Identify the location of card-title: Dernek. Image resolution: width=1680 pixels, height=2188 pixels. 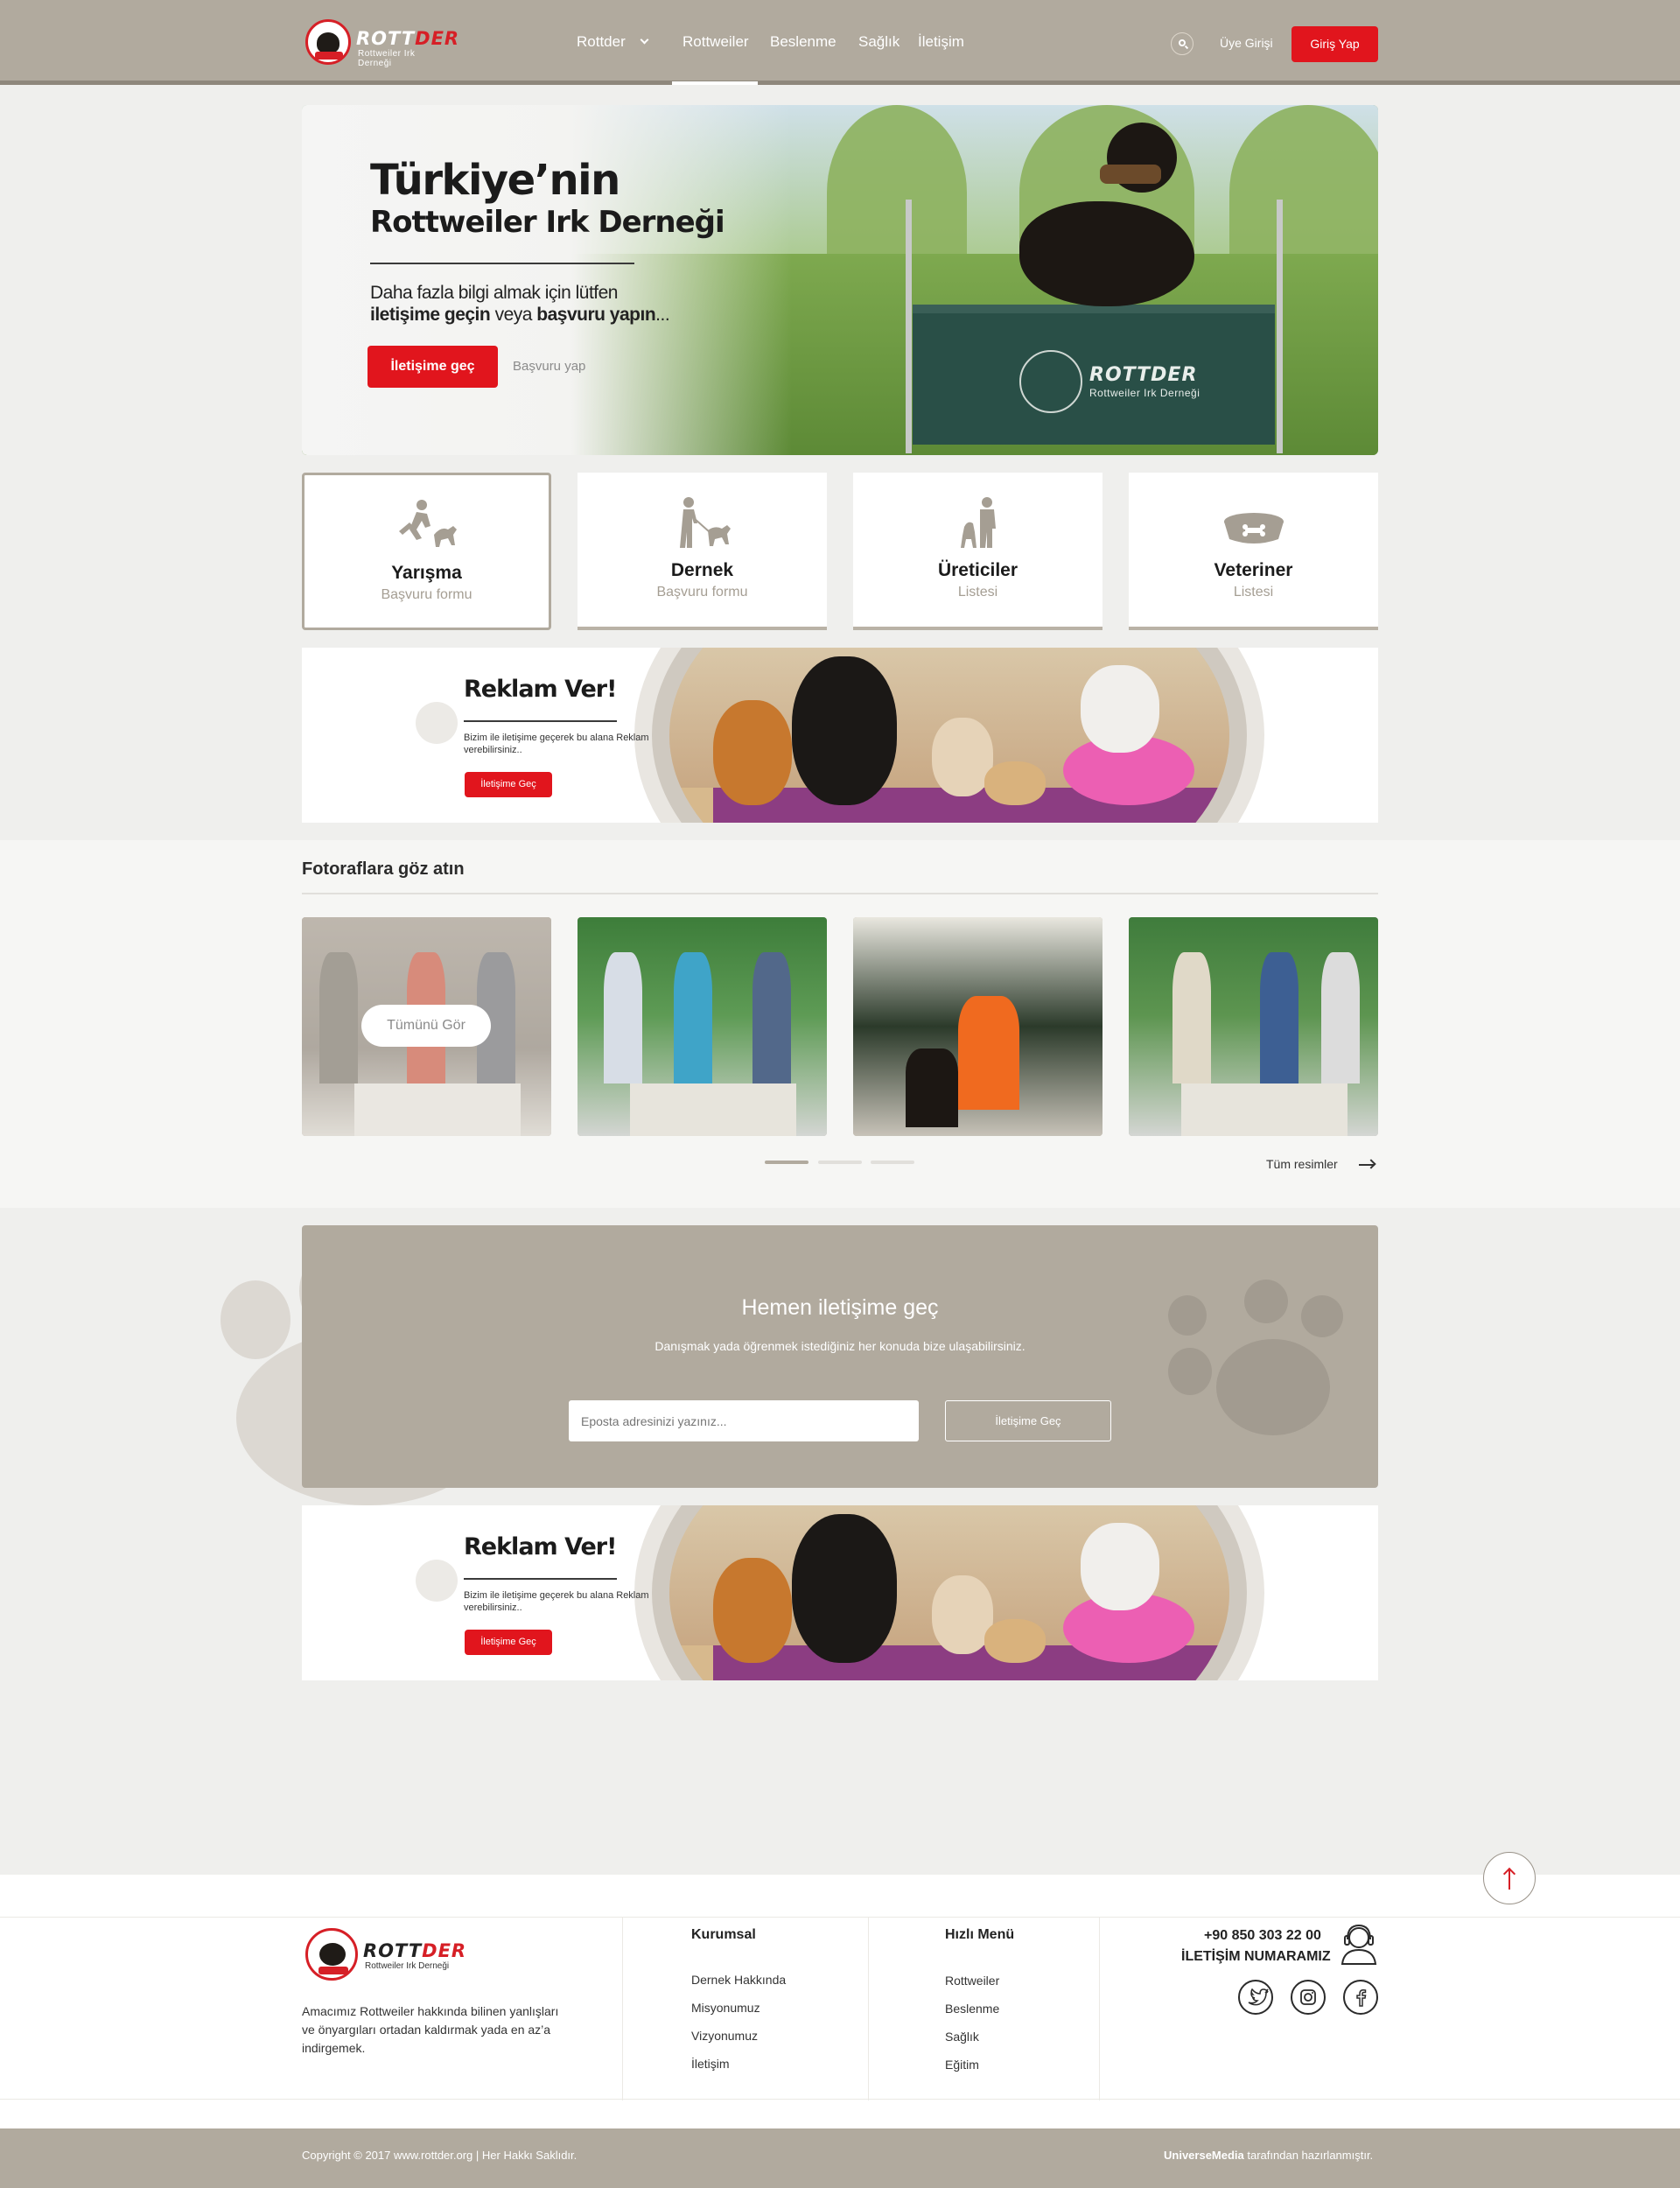
(702, 570).